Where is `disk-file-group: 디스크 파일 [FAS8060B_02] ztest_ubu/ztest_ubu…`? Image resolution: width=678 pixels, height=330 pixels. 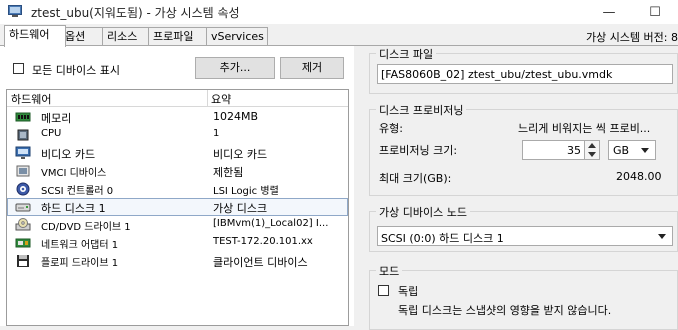
disk-file-group: 디스크 파일 [FAS8060B_02] ztest_ubu/ztest_ubu… is located at coordinates (523, 70).